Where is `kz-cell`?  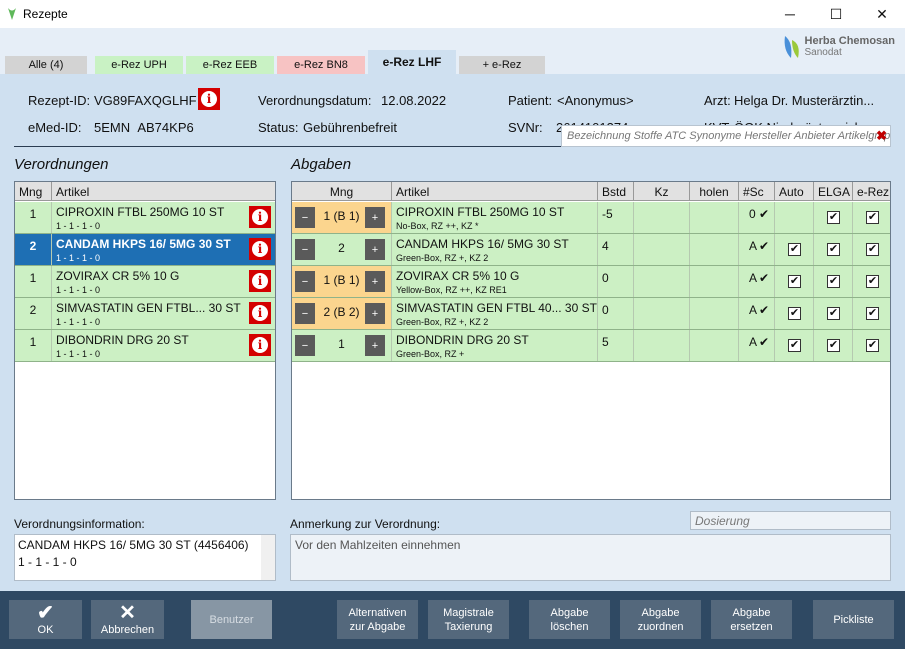 kz-cell is located at coordinates (662, 281).